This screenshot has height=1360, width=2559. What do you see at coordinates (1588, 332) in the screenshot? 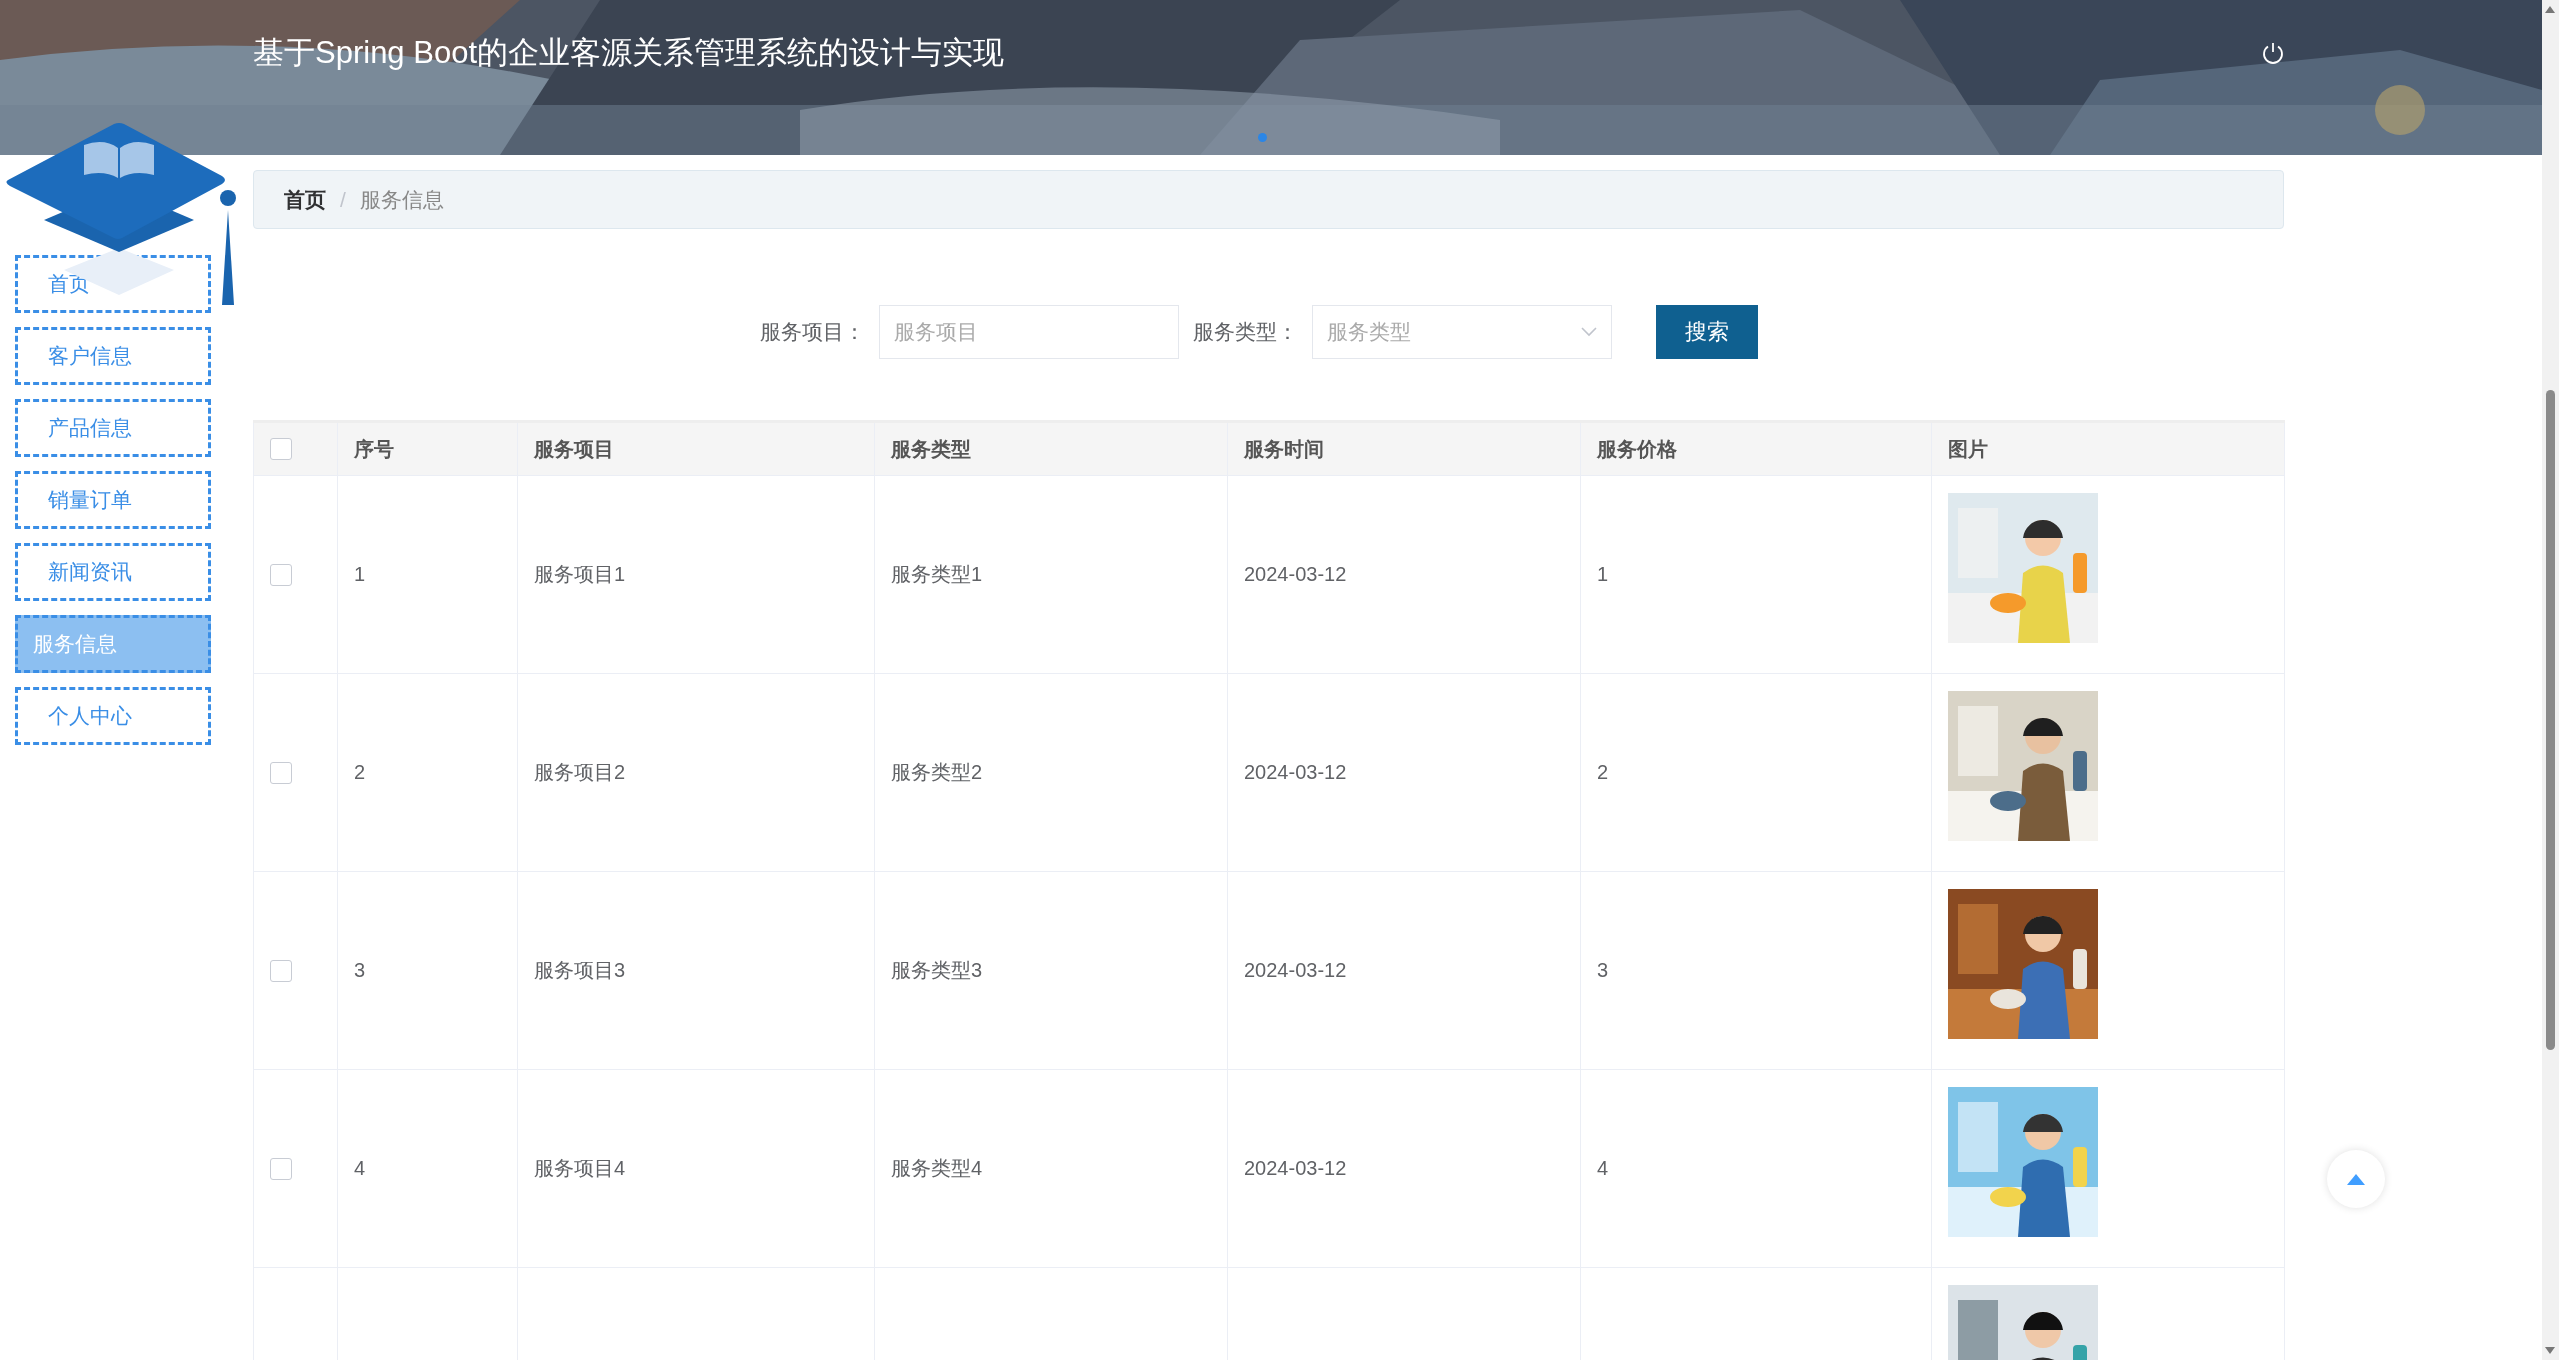
I see `chevron-down-icon` at bounding box center [1588, 332].